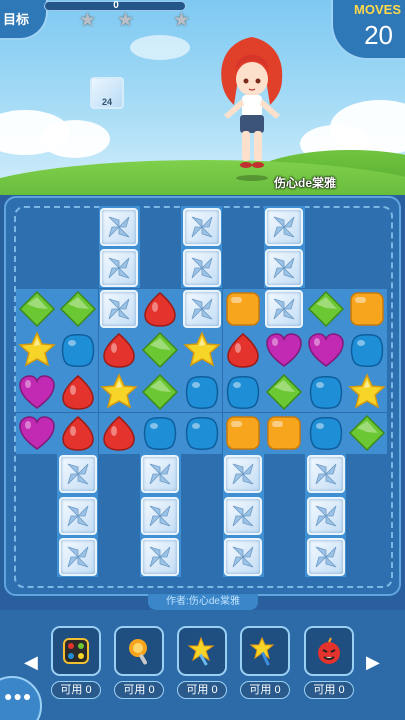  Describe the element at coordinates (18, 696) in the screenshot. I see `more-dots-icon: ●●●` at that location.